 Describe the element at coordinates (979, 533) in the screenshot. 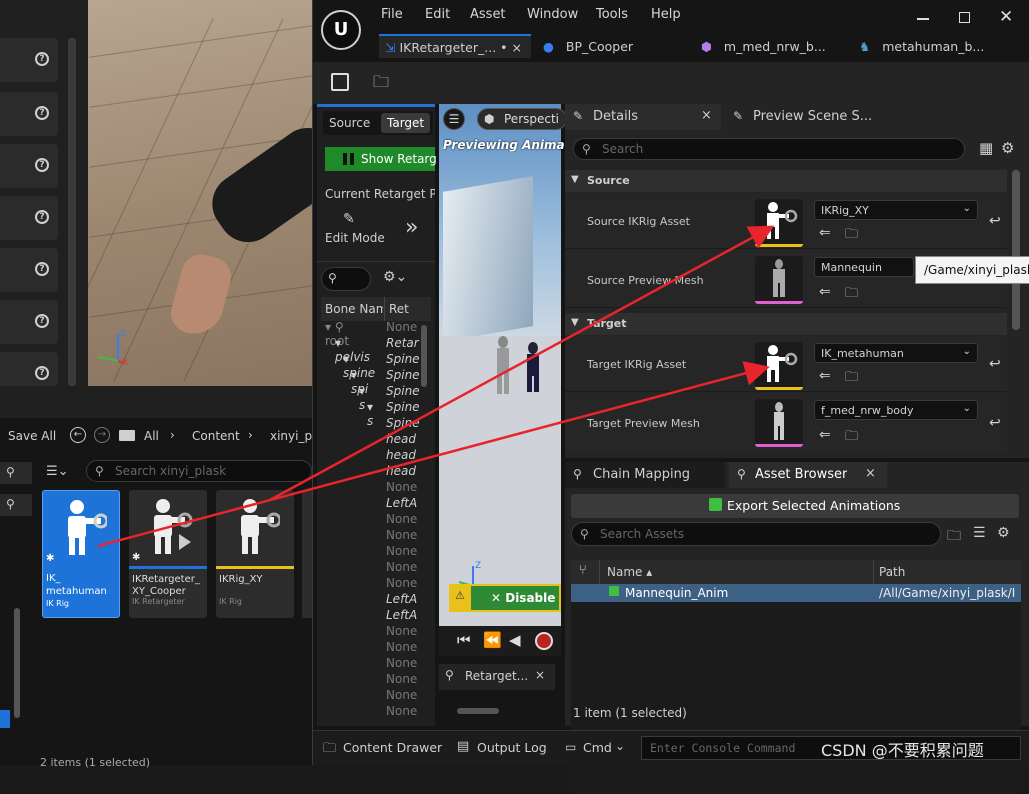

I see `filter-icon: ☰` at that location.